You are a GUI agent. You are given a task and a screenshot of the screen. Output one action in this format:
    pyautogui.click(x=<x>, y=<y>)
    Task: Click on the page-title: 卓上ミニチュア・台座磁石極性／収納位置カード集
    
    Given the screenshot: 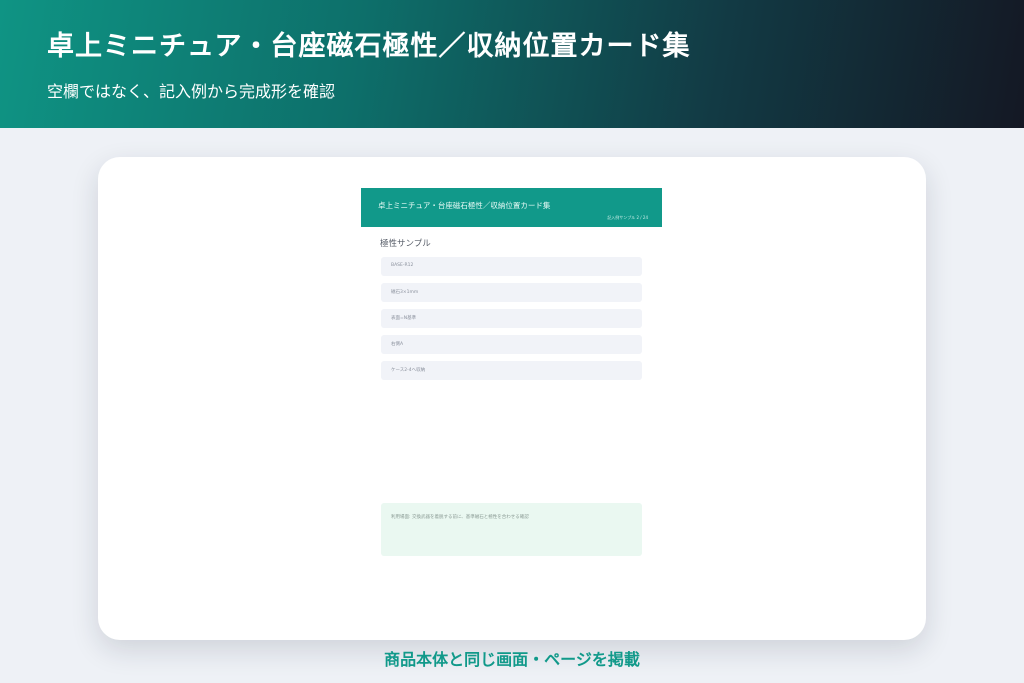 What is the action you would take?
    pyautogui.click(x=369, y=46)
    